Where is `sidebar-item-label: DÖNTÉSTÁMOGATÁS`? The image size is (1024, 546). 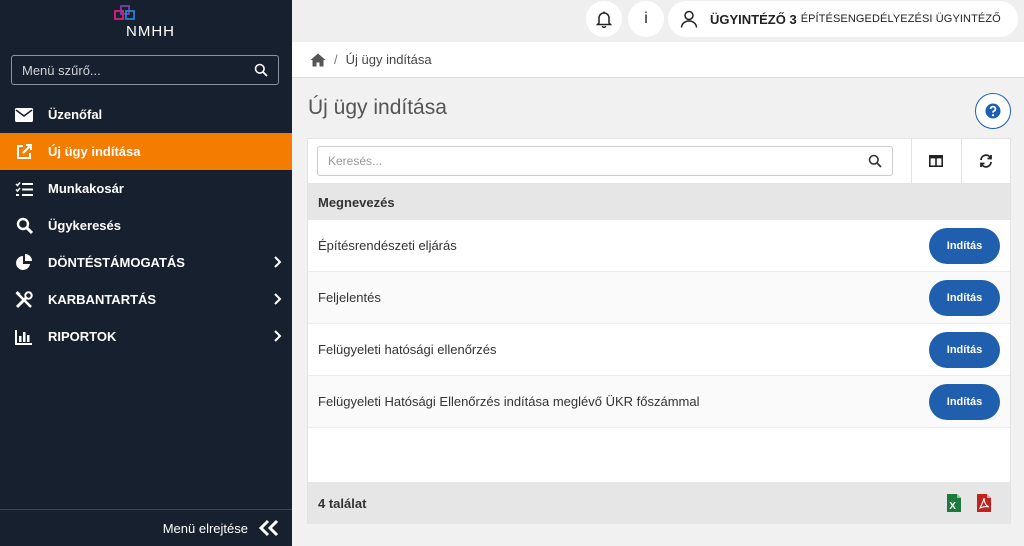 sidebar-item-label: DÖNTÉSTÁMOGATÁS is located at coordinates (116, 262).